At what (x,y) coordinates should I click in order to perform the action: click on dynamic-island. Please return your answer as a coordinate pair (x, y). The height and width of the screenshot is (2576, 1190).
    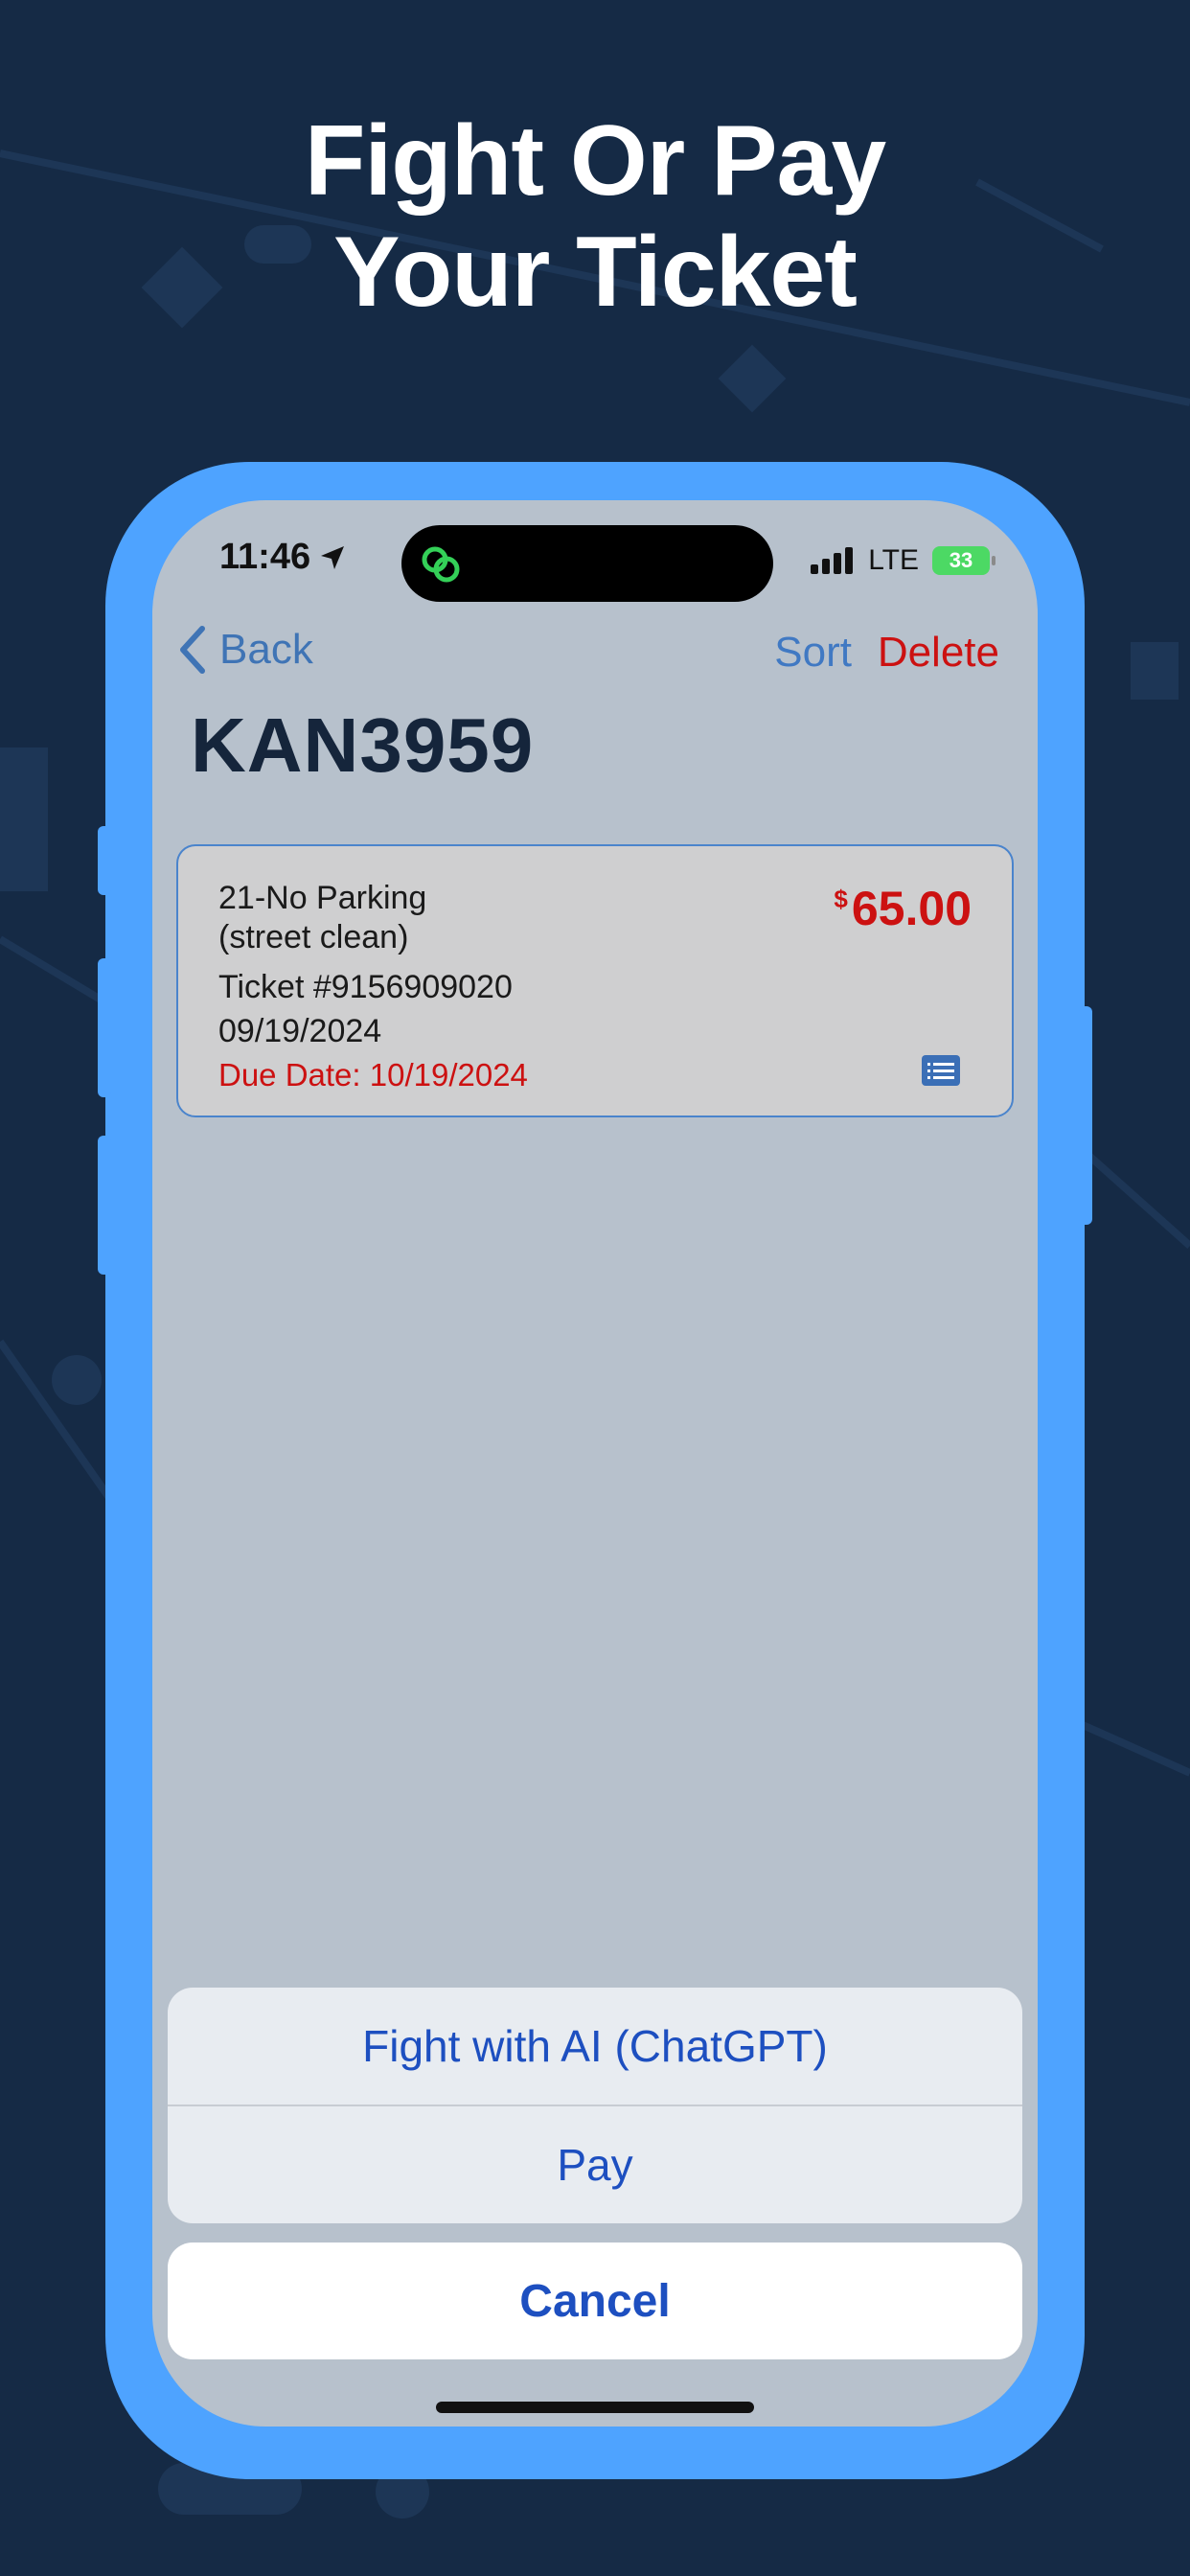
    Looking at the image, I should click on (587, 563).